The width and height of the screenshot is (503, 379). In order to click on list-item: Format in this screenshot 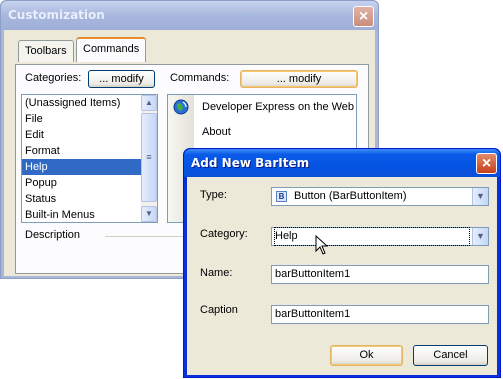, I will do `click(89, 151)`.